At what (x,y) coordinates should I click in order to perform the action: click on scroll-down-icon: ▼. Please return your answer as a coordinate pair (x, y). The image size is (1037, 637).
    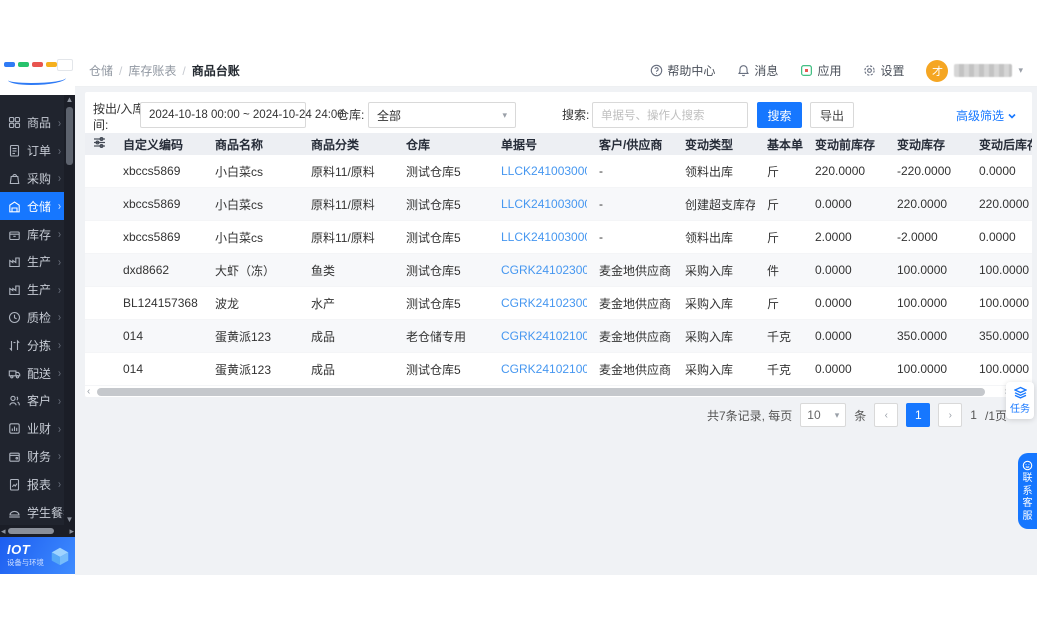
    Looking at the image, I should click on (69, 520).